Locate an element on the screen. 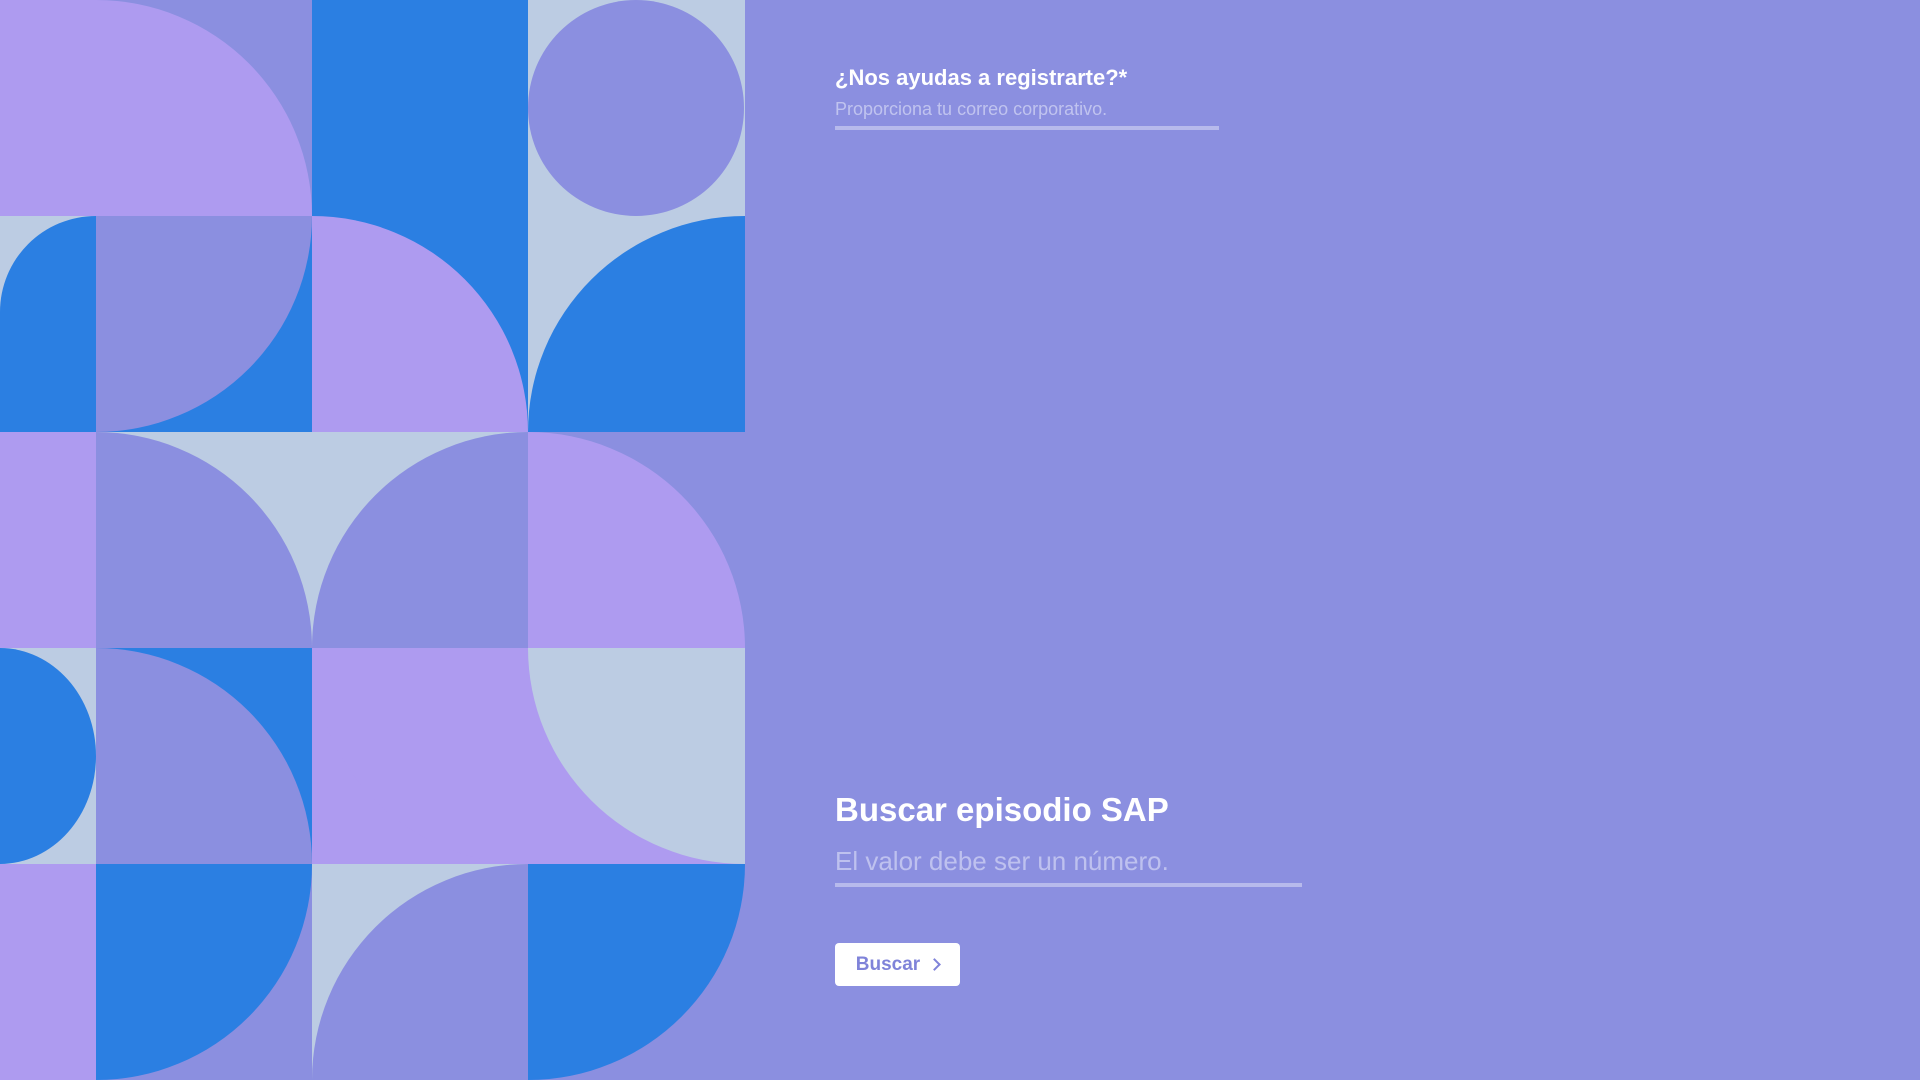 This screenshot has width=1920, height=1080. registration-label: ¿Nos ayudas a registrarte?* is located at coordinates (981, 77).